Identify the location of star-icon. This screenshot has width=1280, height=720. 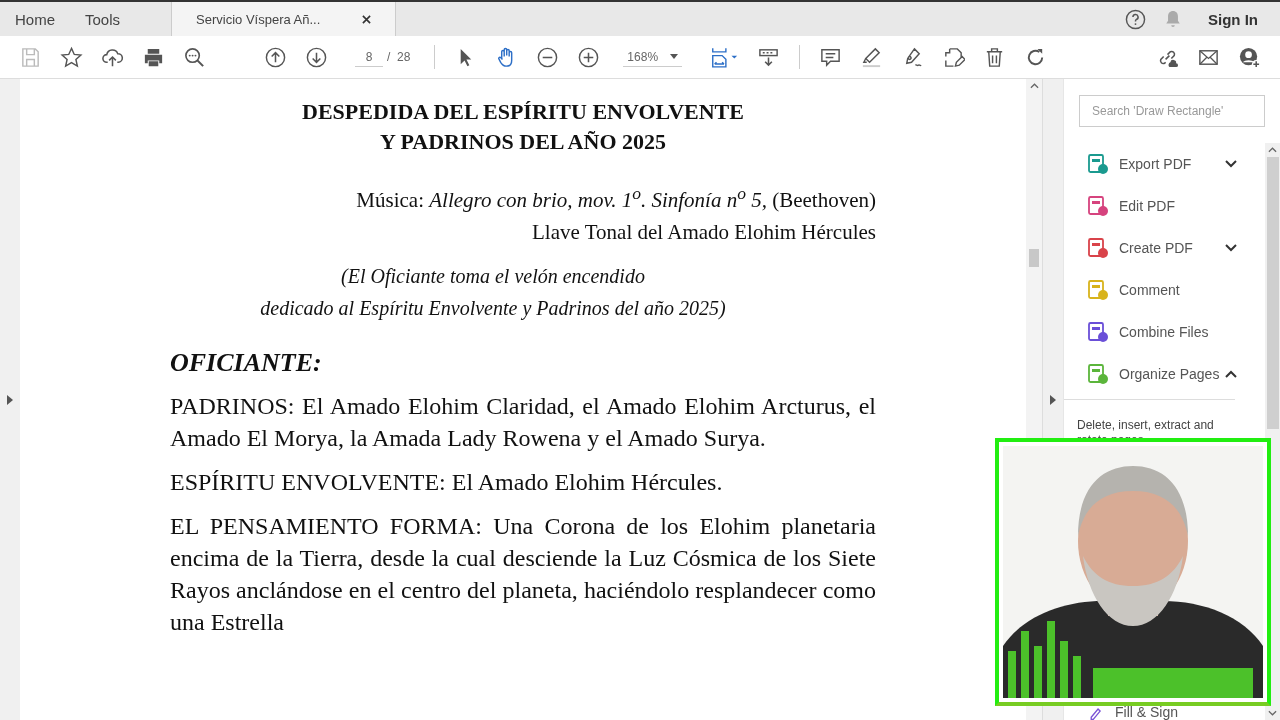
(71, 57).